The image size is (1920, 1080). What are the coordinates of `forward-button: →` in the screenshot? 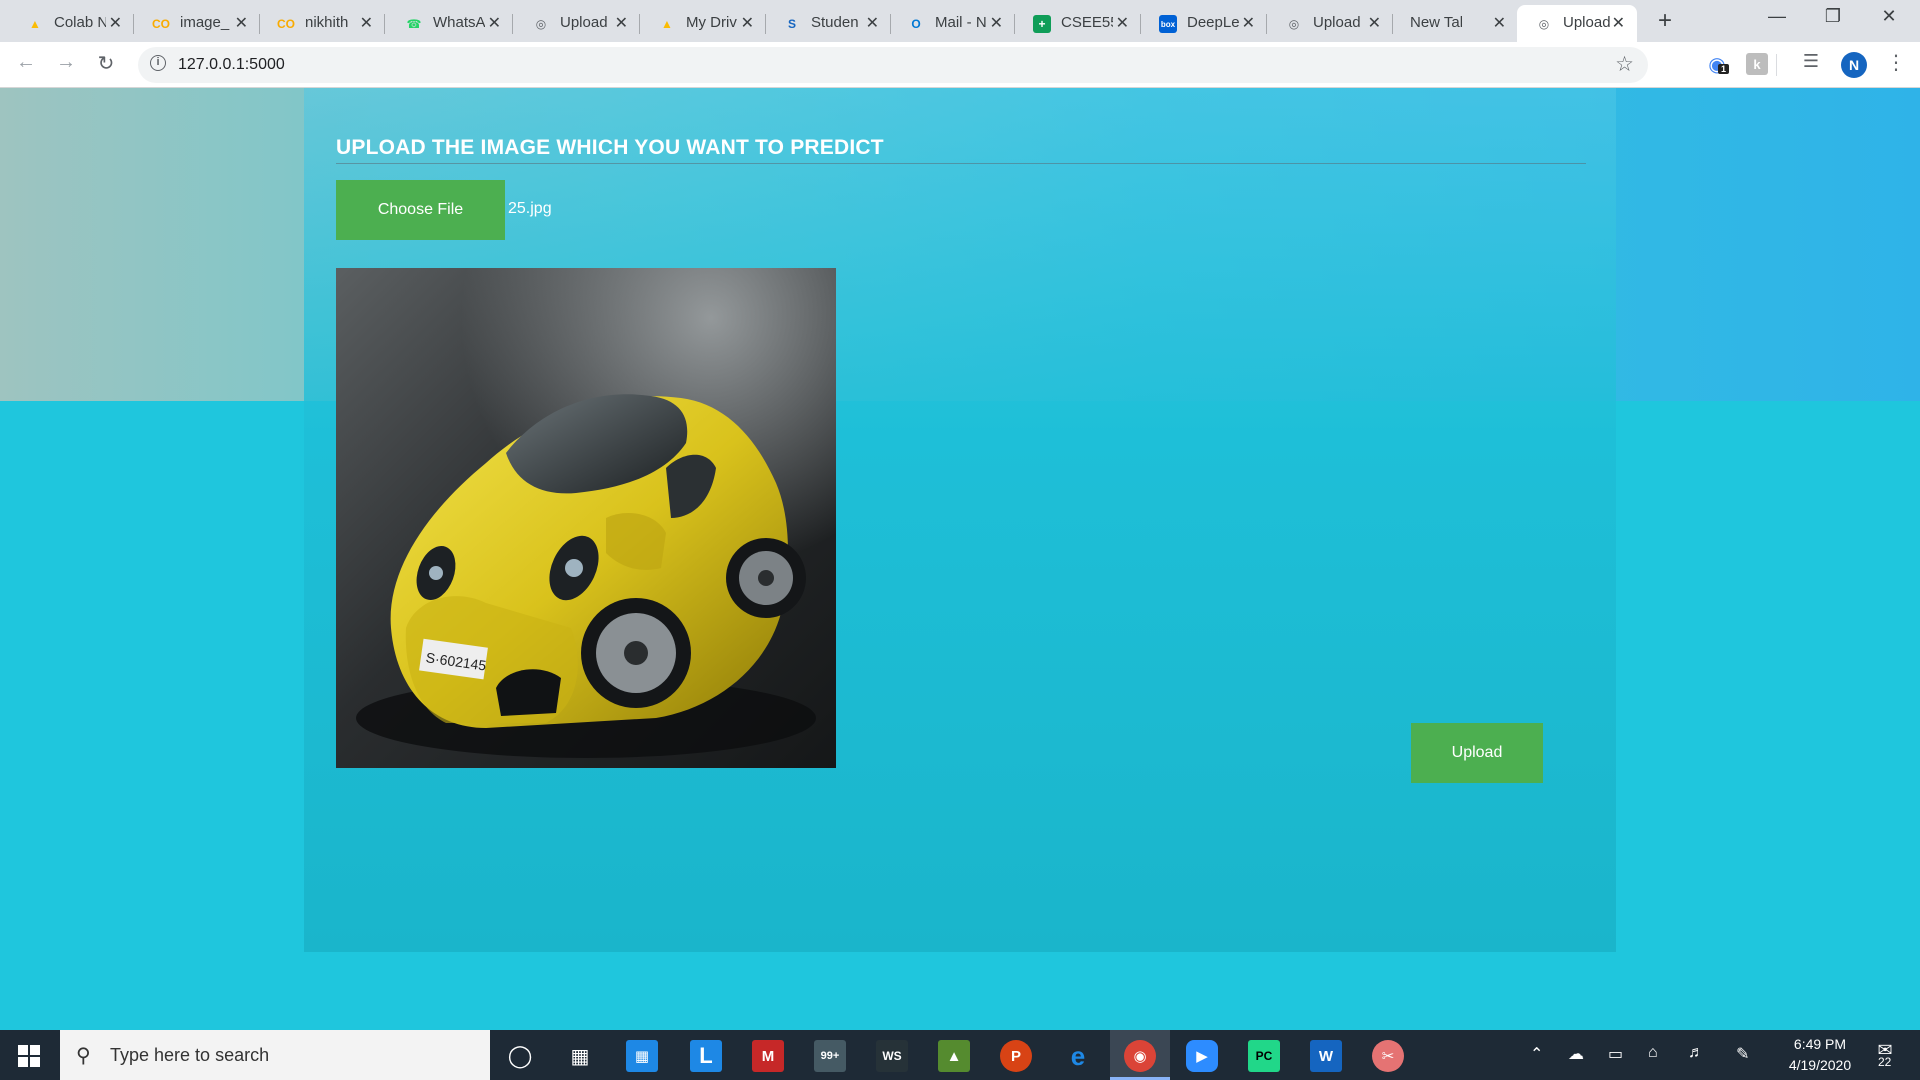 It's located at (66, 62).